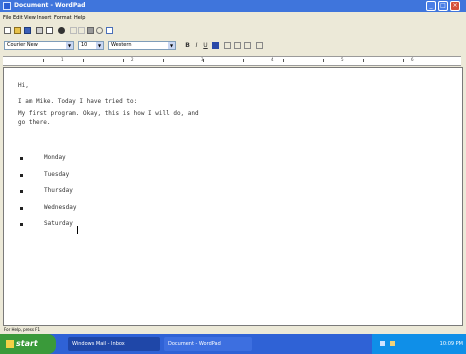 Image resolution: width=466 pixels, height=354 pixels. Describe the element at coordinates (443, 6) in the screenshot. I see `maximize-button: □` at that location.